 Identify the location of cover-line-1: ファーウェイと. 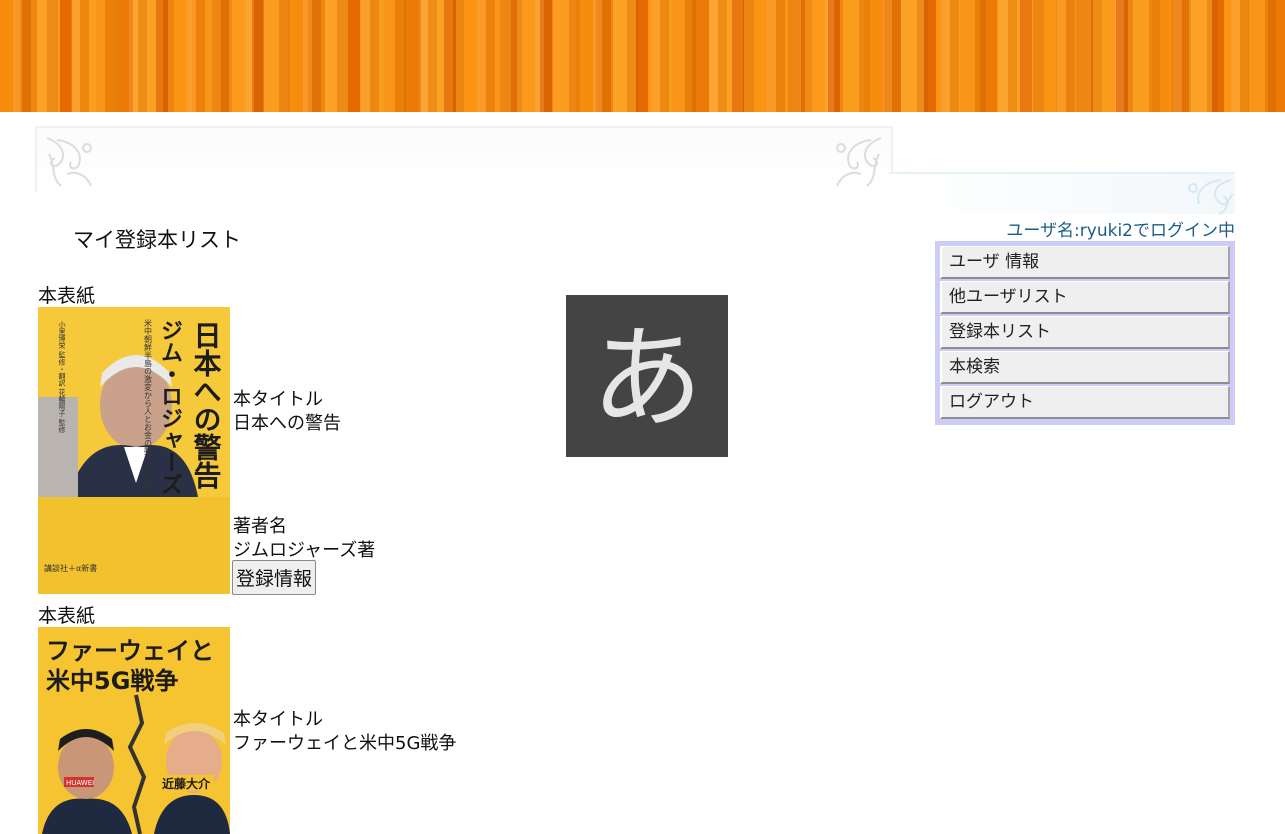
(130, 651).